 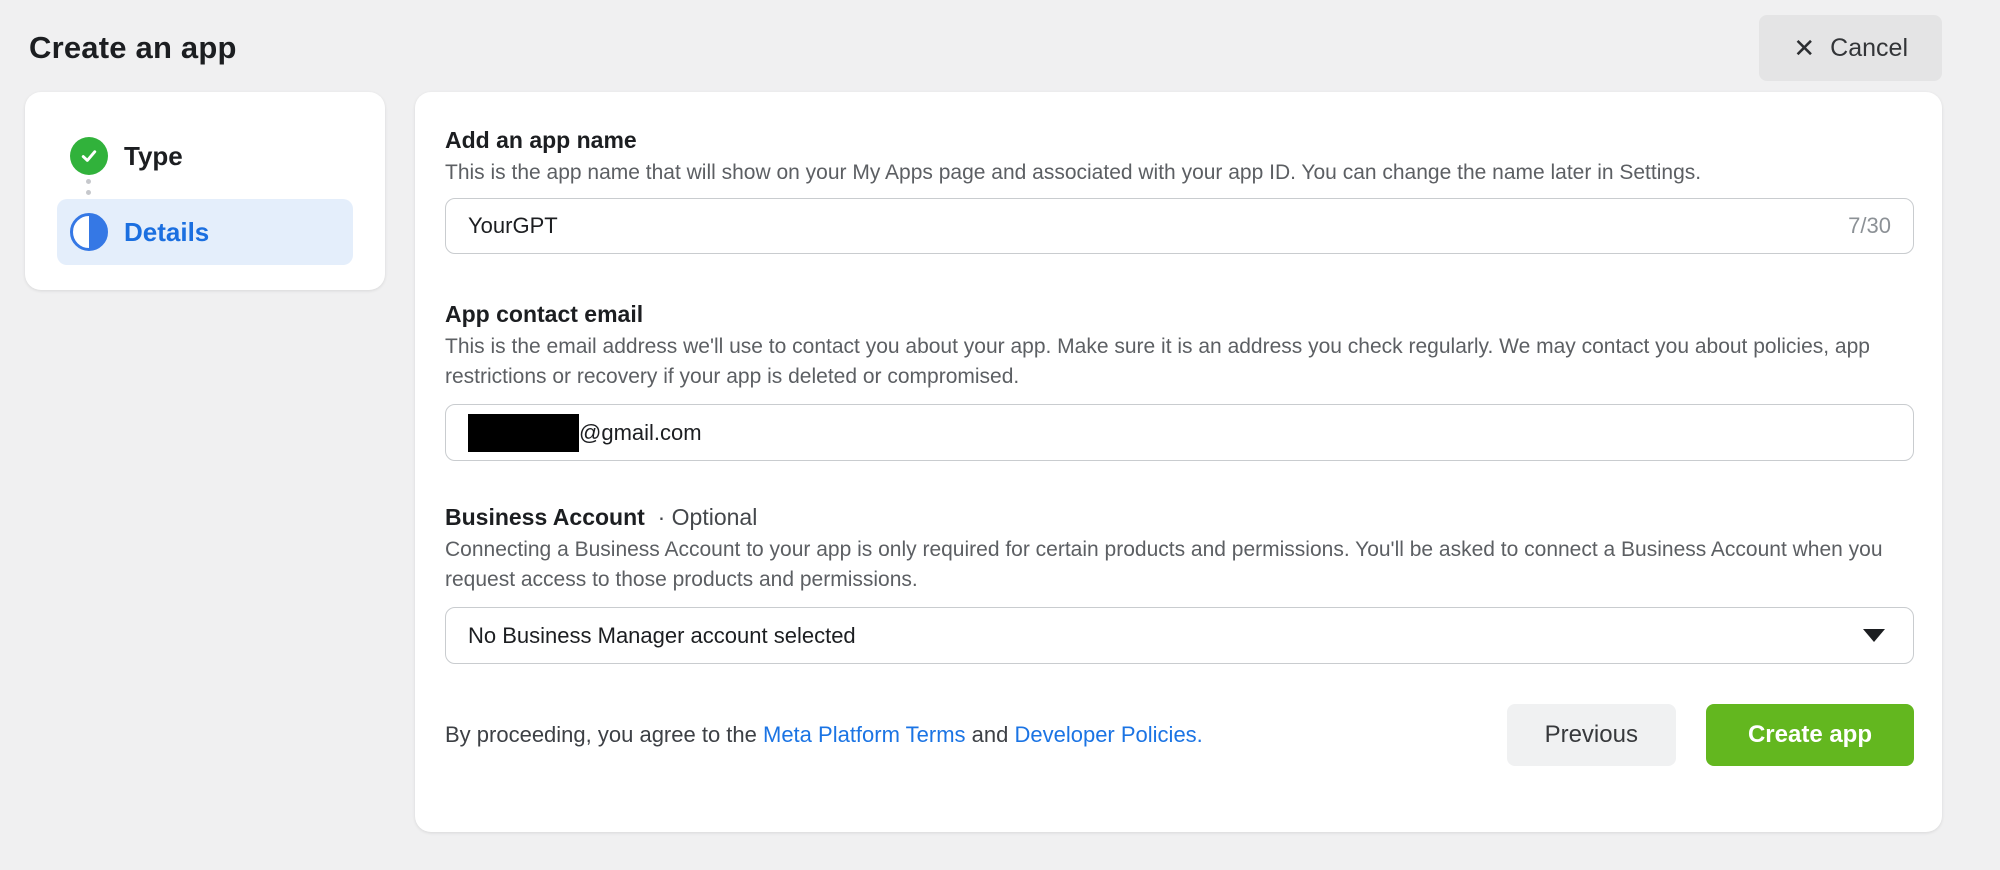 I want to click on business-account-label: Business Account · Optional, so click(x=1179, y=517).